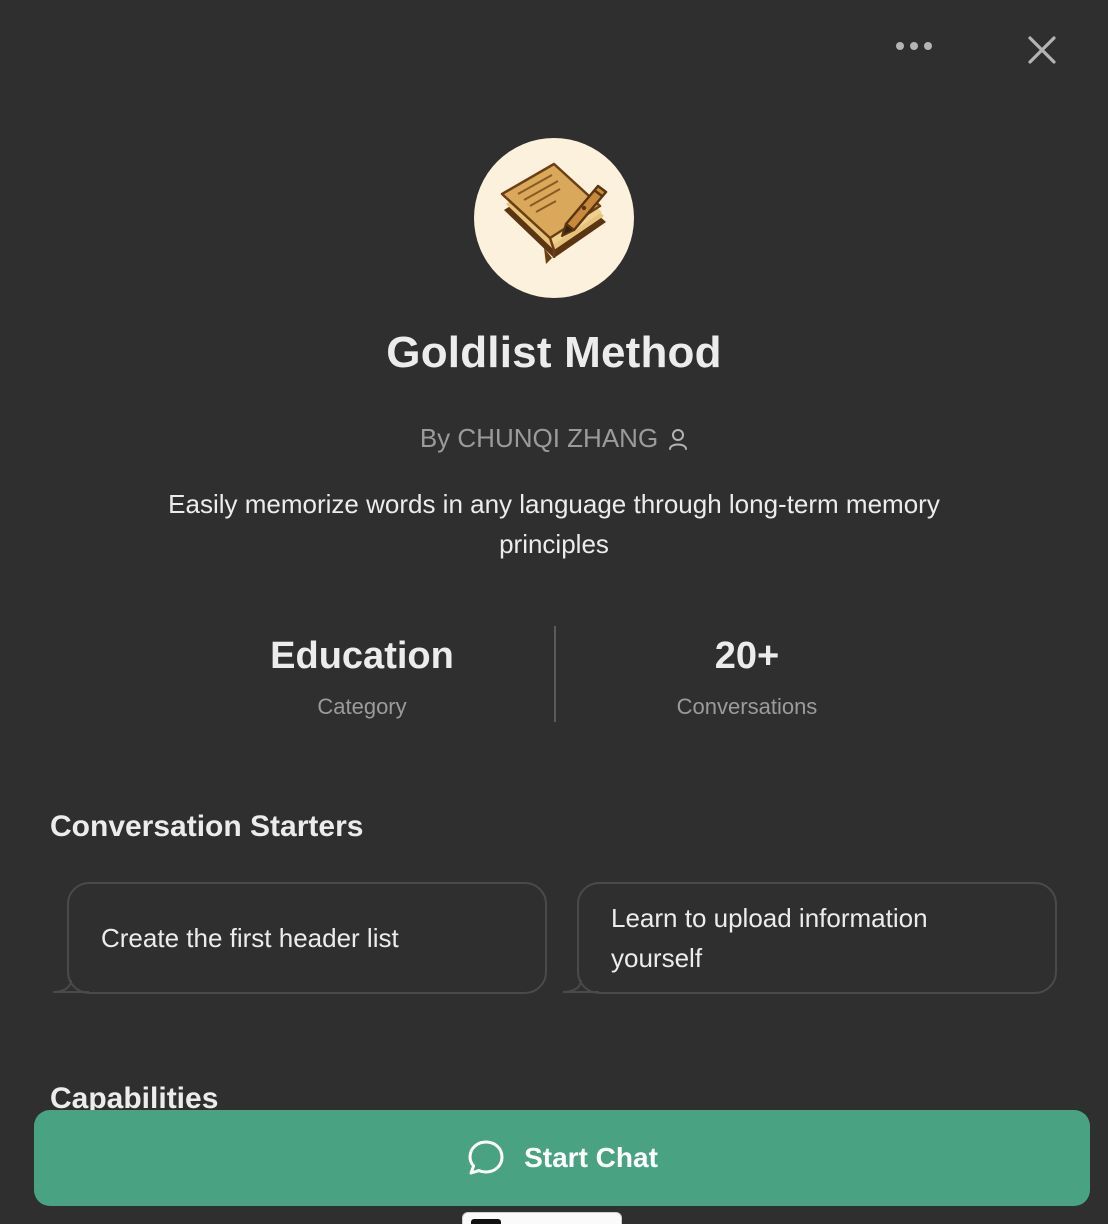 The width and height of the screenshot is (1108, 1224). I want to click on conversation-starter-card: Learn to upload information yourself, so click(809, 938).